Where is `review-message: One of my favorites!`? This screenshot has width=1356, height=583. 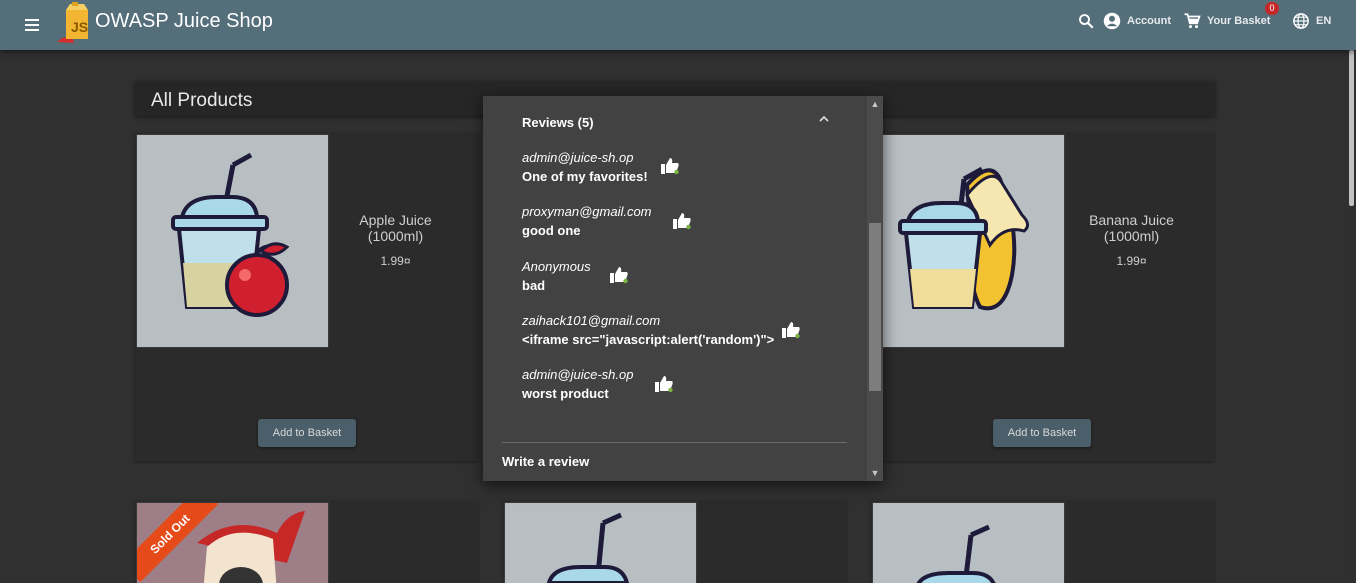
review-message: One of my favorites! is located at coordinates (585, 176).